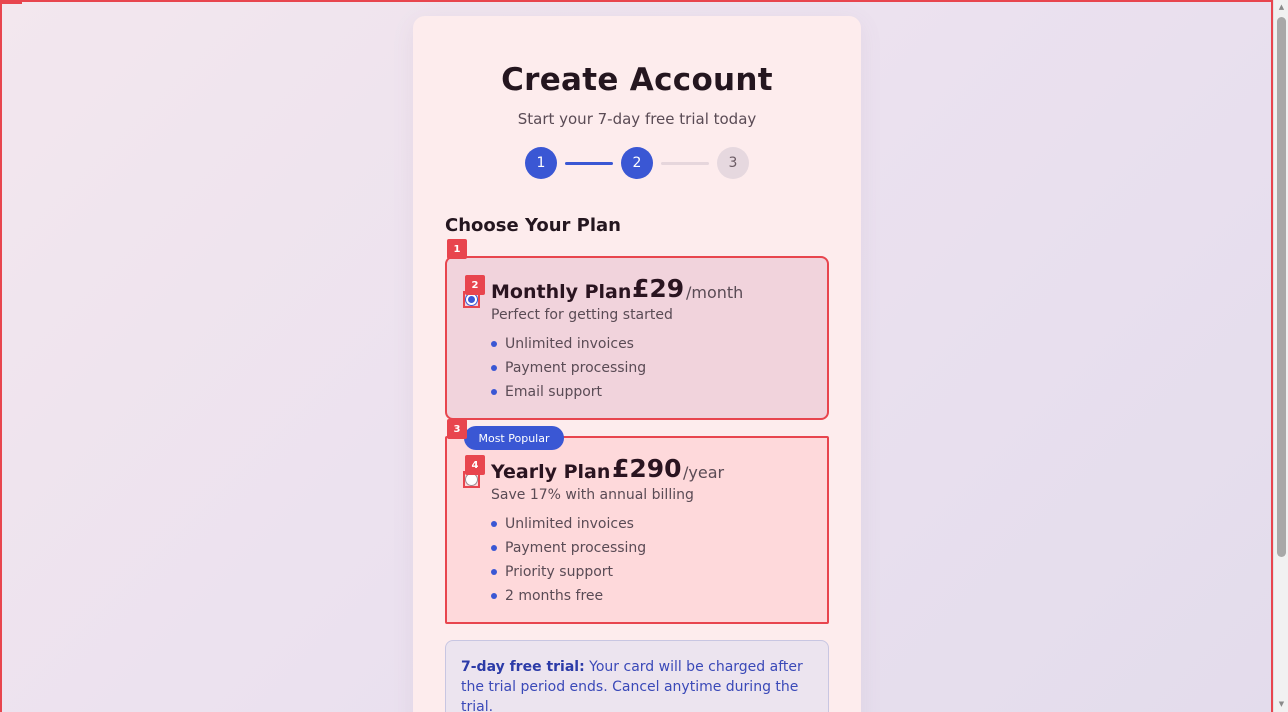 The width and height of the screenshot is (1288, 712). I want to click on scroll-up-arrow-icon: ▲, so click(1281, 7).